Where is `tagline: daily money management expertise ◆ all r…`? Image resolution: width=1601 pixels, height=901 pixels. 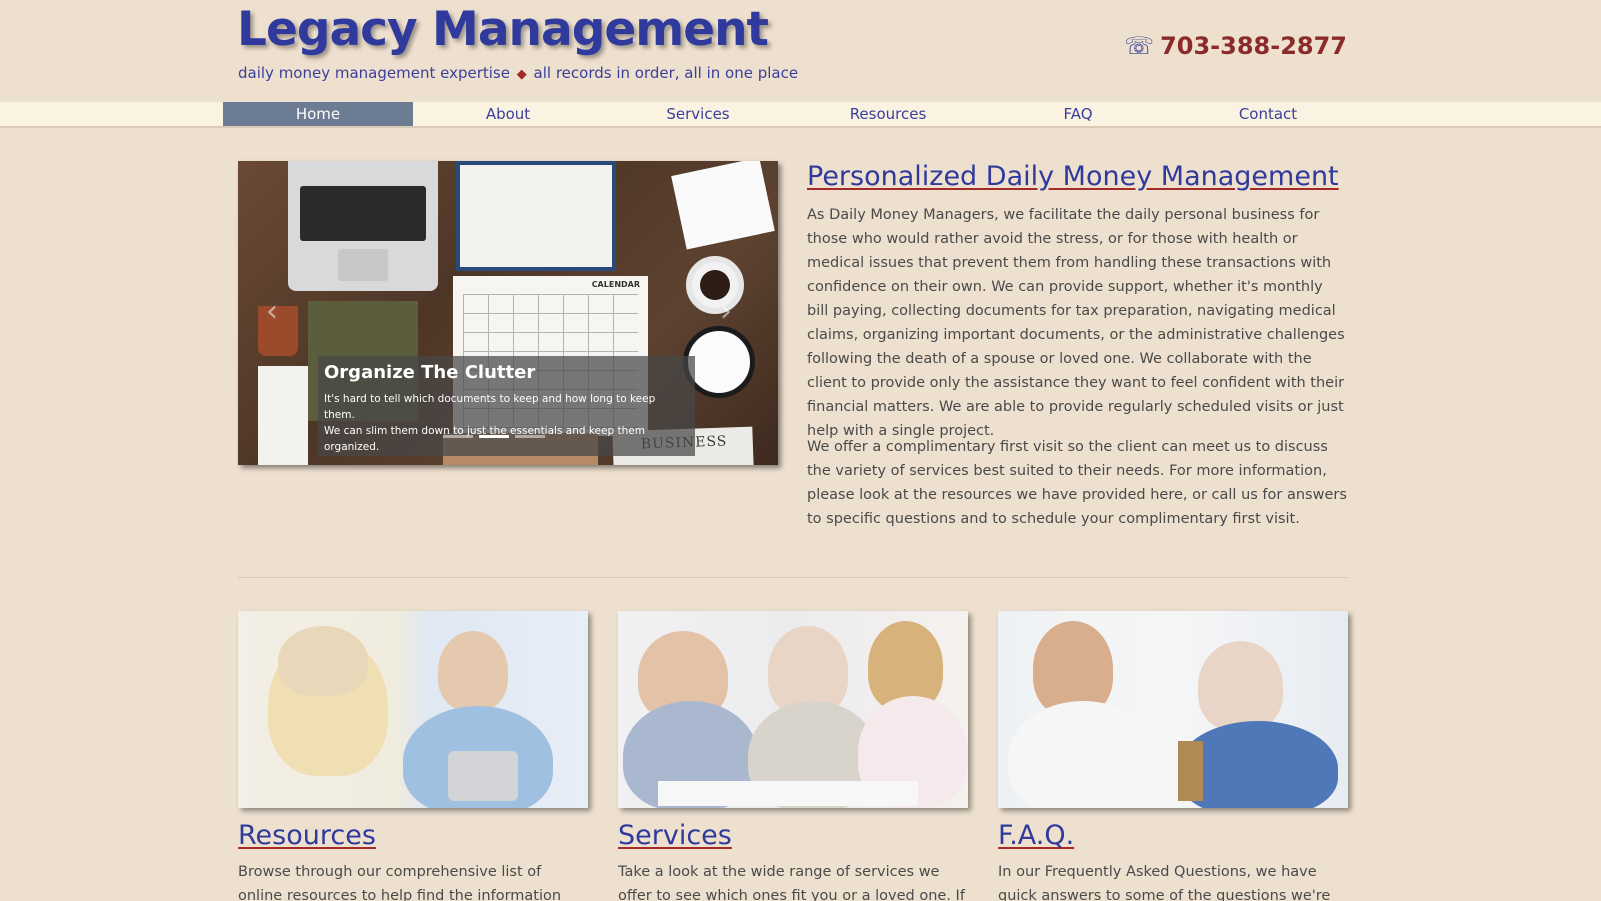
tagline: daily money management expertise ◆ all r… is located at coordinates (518, 73).